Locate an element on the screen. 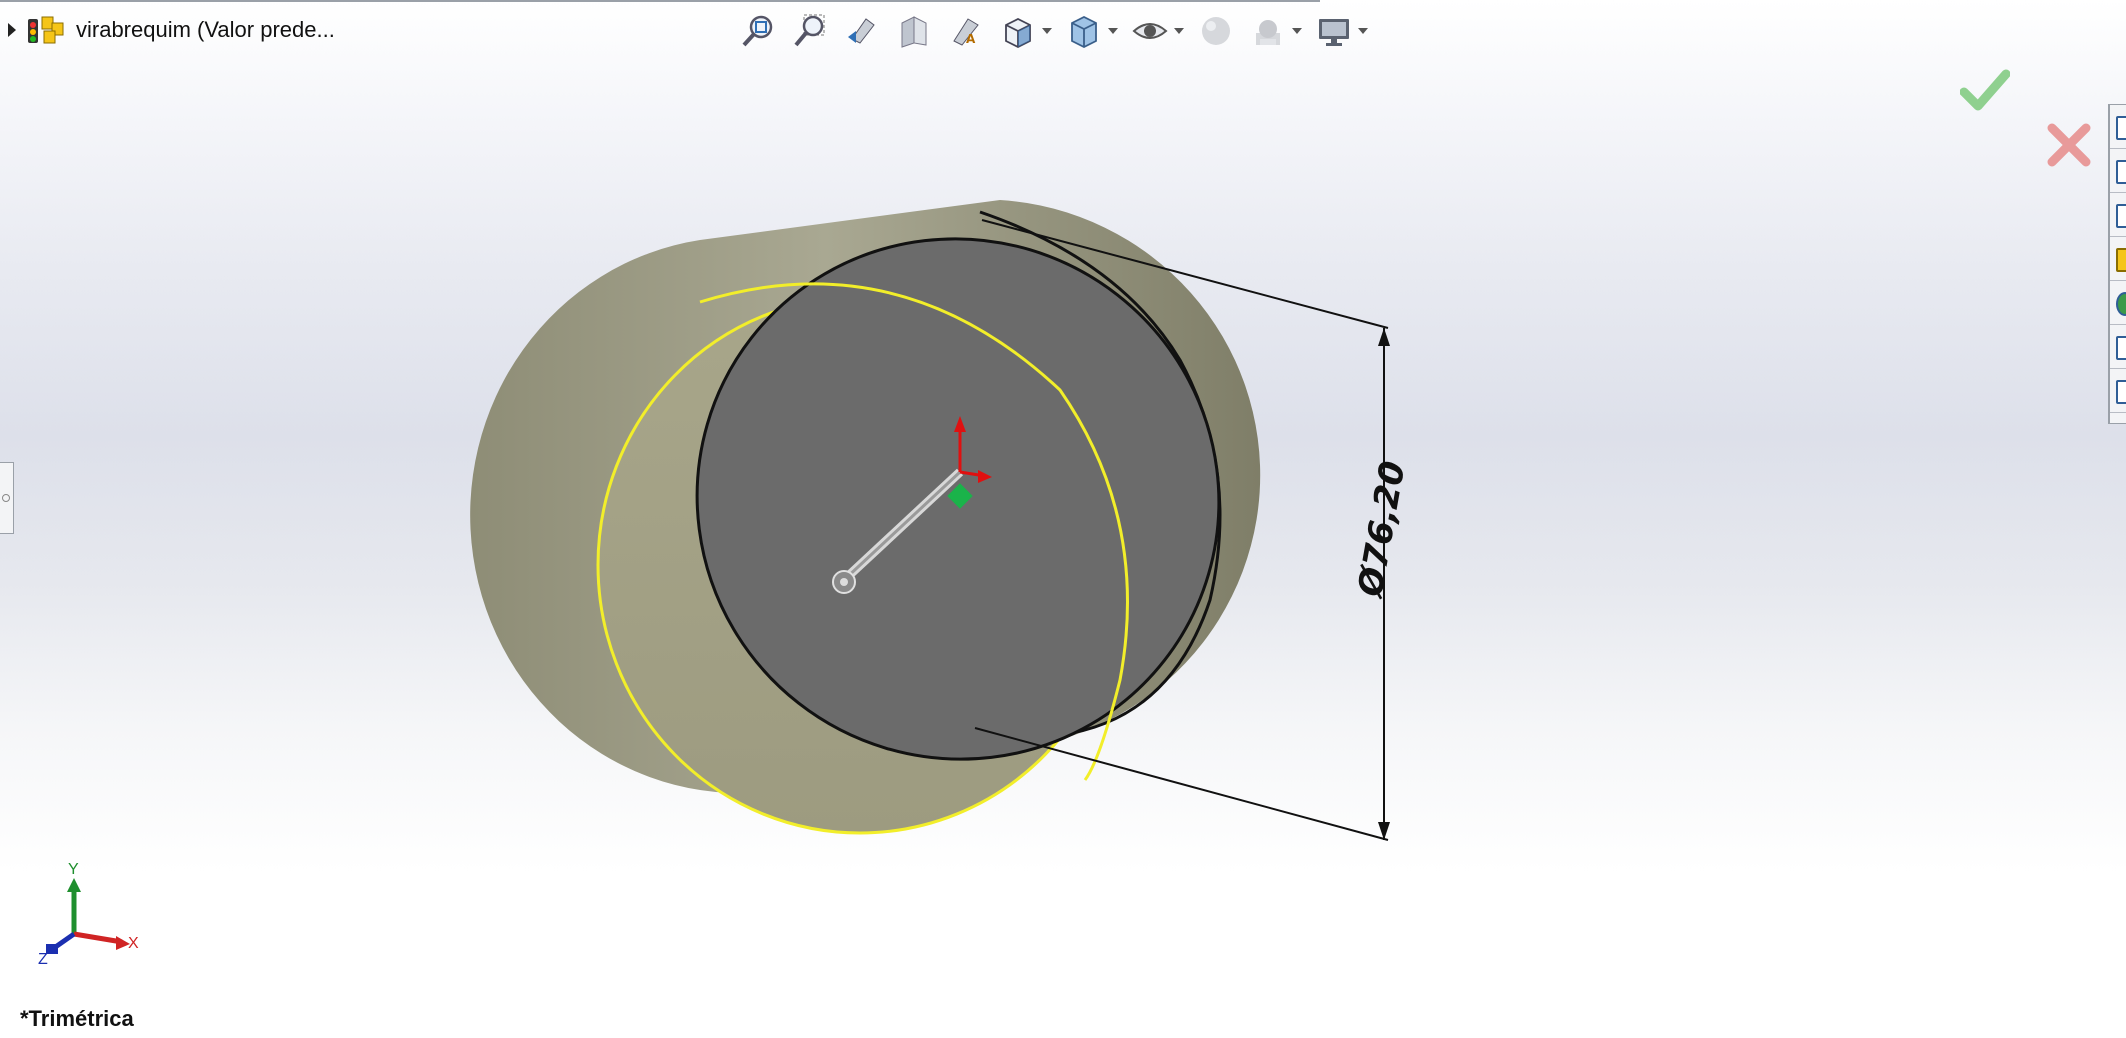  triad-x-label: X is located at coordinates (133, 943).